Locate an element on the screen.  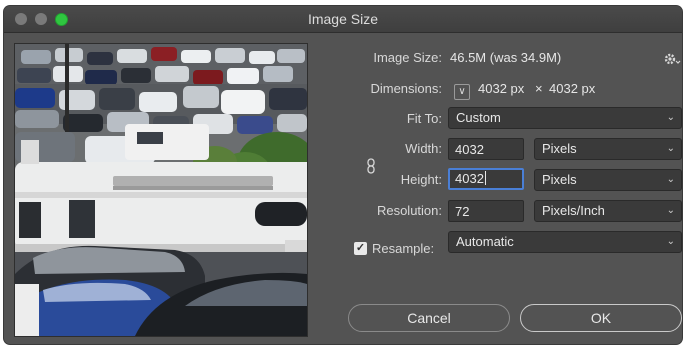
image-size-value: 46.5M (was 34.9M) is located at coordinates (506, 57).